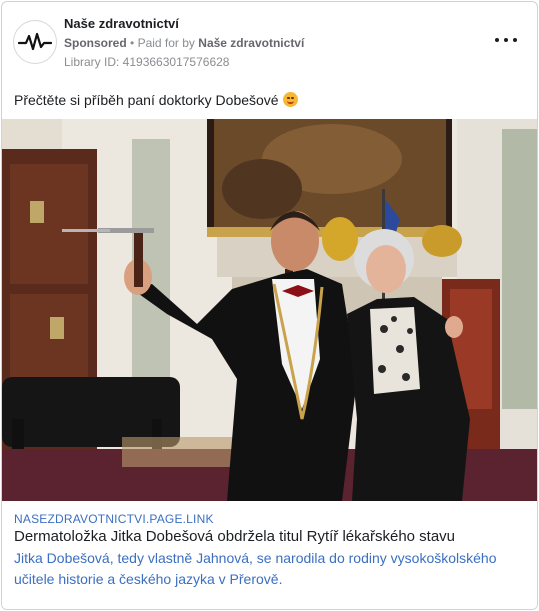  What do you see at coordinates (251, 43) in the screenshot?
I see `paid-for-by-name: Naše zdravotnictví` at bounding box center [251, 43].